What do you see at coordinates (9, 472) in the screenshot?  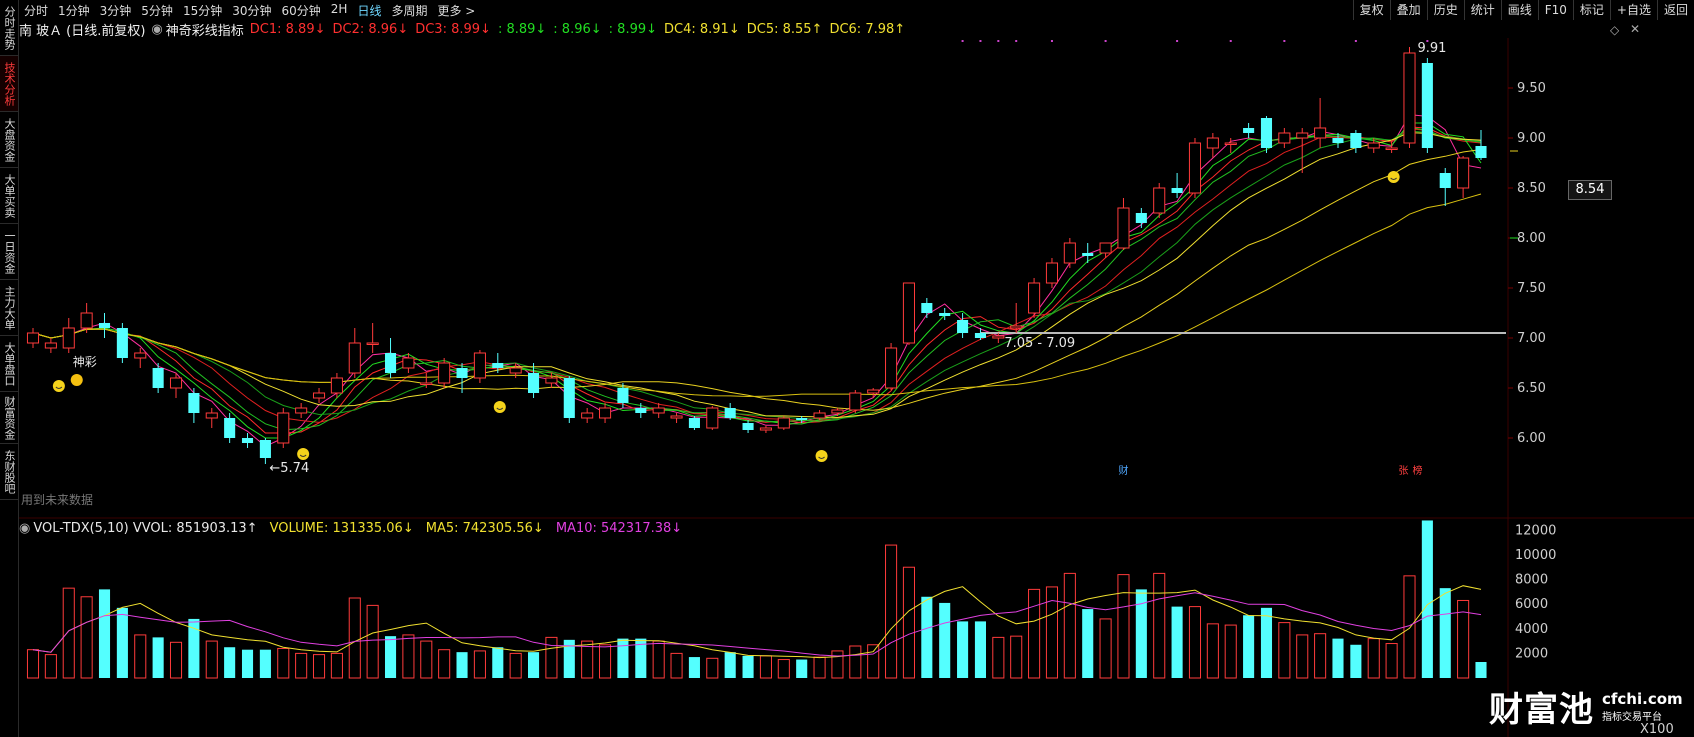 I see `left-tab-8: 东财股吧` at bounding box center [9, 472].